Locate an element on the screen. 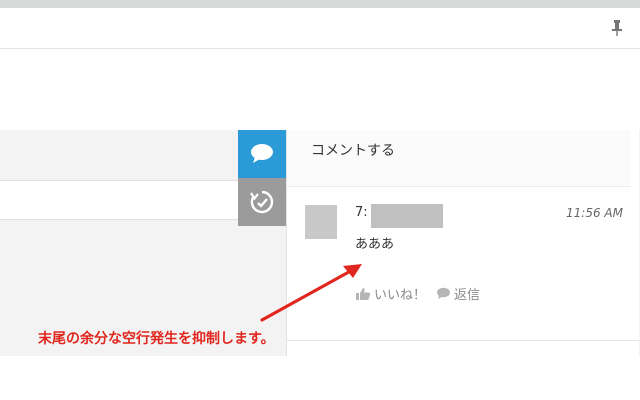 This screenshot has width=640, height=400. reply-button: 返信 is located at coordinates (458, 293).